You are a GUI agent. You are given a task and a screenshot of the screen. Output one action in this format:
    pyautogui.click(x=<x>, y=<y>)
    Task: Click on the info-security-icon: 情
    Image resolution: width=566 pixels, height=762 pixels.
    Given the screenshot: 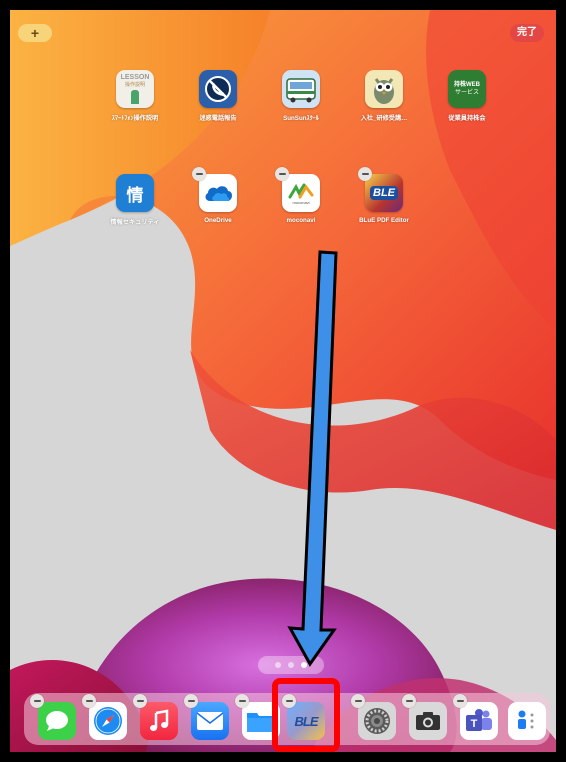 What is the action you would take?
    pyautogui.click(x=135, y=193)
    